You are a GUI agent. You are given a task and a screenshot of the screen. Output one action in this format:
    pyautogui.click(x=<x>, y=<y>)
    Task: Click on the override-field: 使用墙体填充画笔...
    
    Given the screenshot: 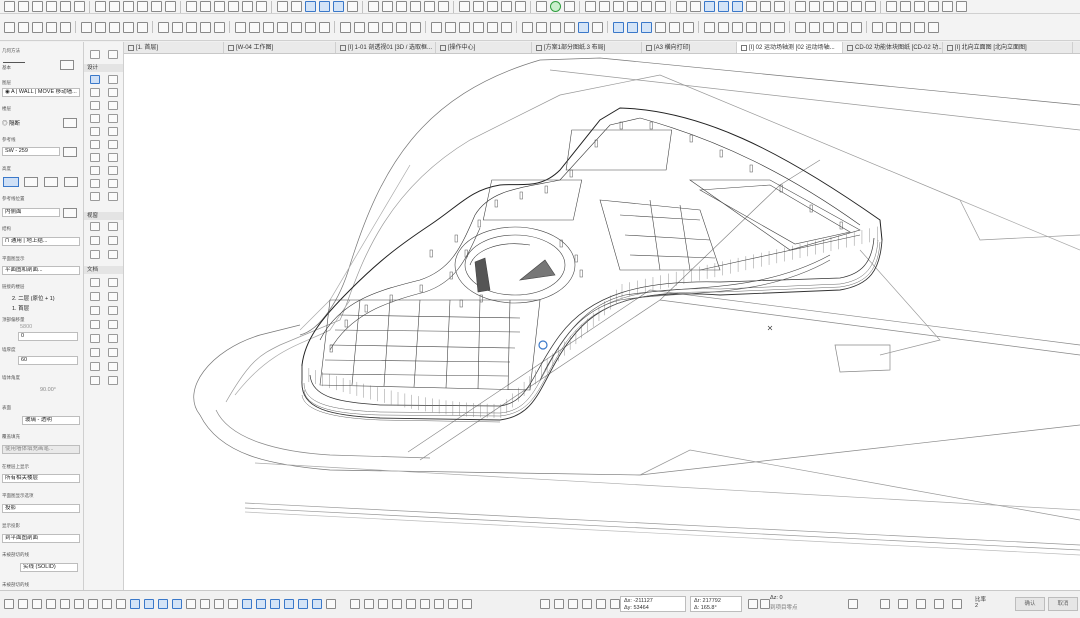 What is the action you would take?
    pyautogui.click(x=41, y=449)
    